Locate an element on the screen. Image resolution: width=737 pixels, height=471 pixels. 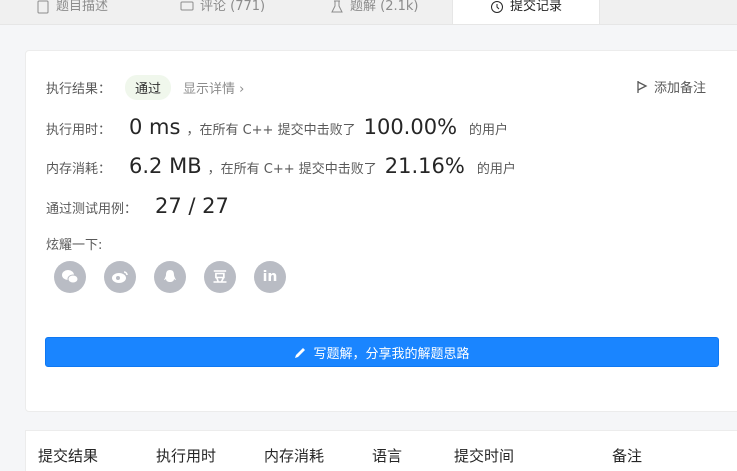
qq-icon is located at coordinates (170, 277).